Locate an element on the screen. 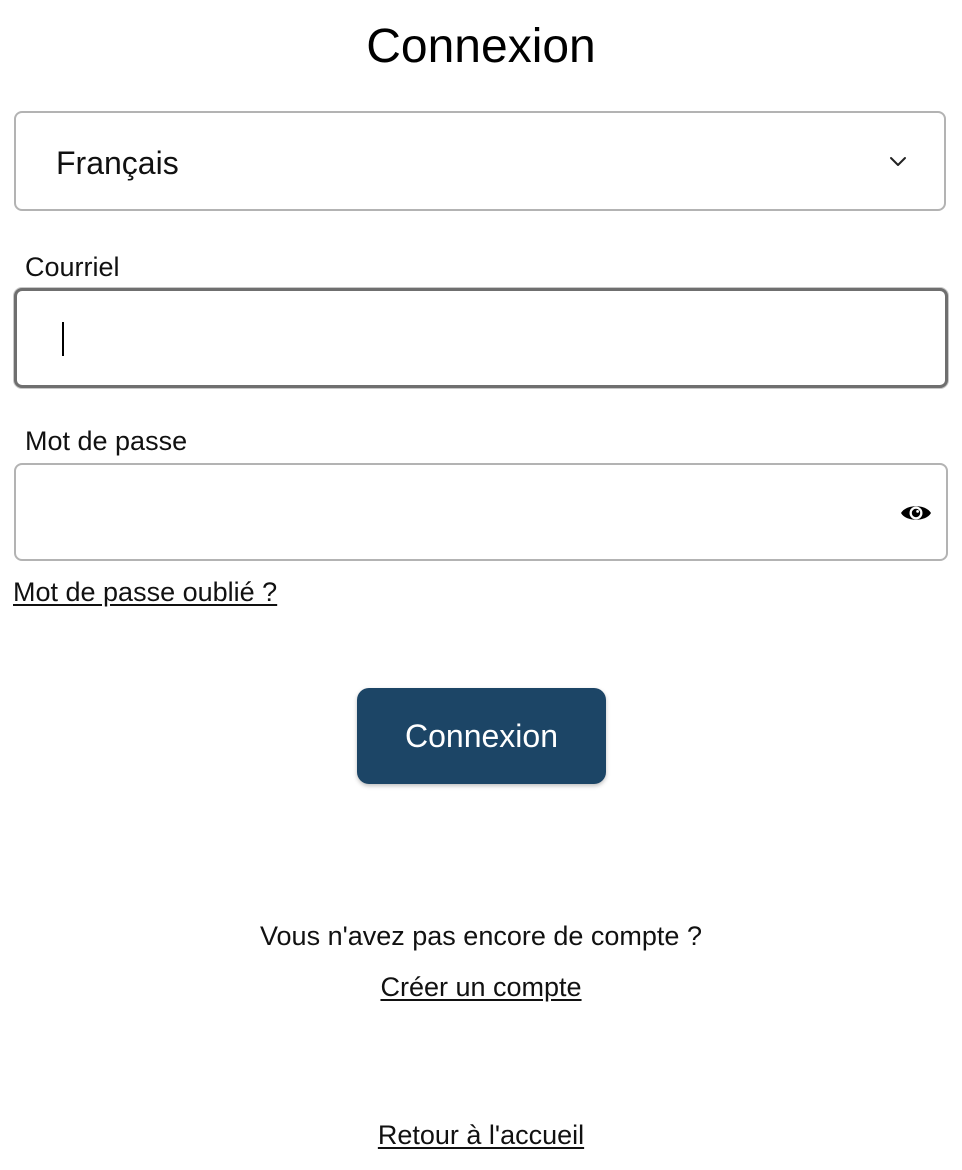  back-home-link-wrapper: Retour à l'accueil is located at coordinates (481, 1135).